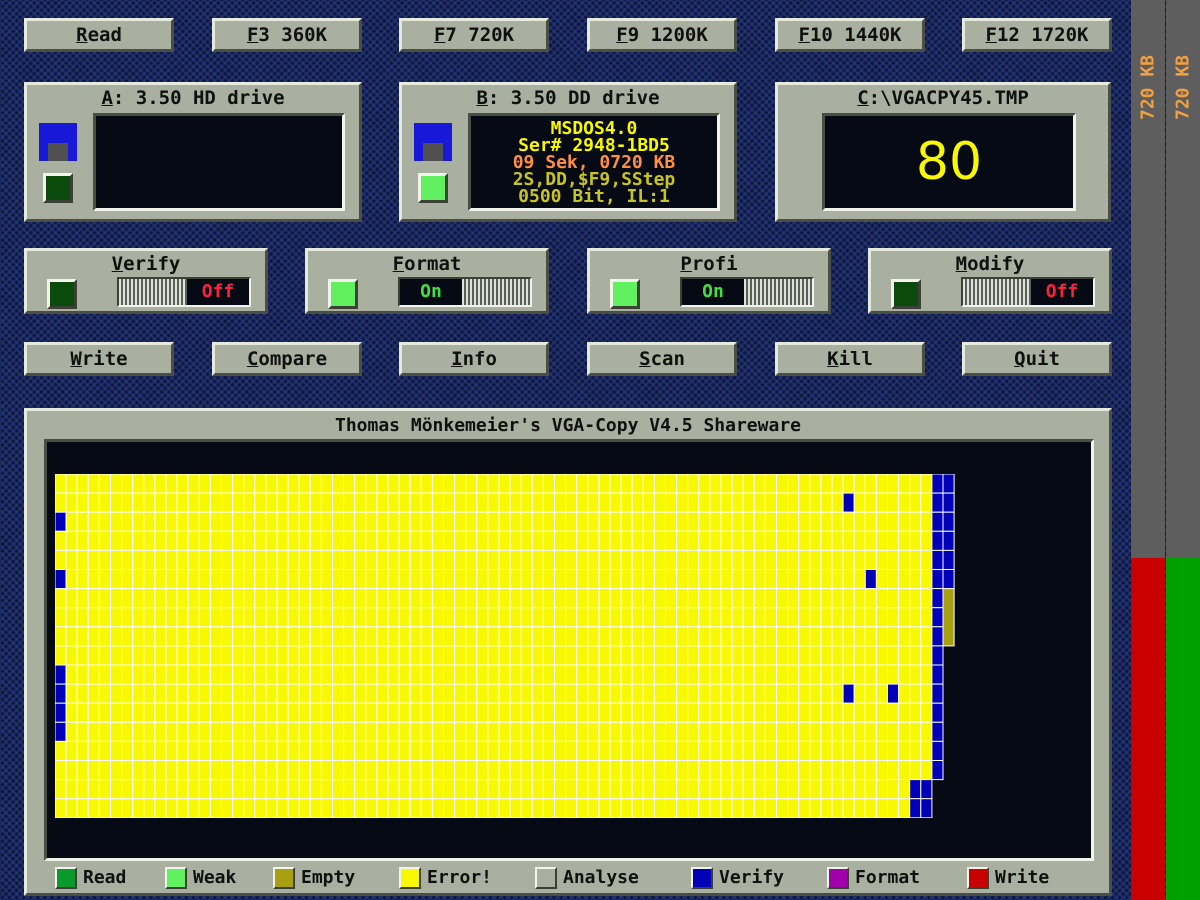 The image size is (1200, 900). What do you see at coordinates (850, 359) in the screenshot?
I see `action-button-4: Kill` at bounding box center [850, 359].